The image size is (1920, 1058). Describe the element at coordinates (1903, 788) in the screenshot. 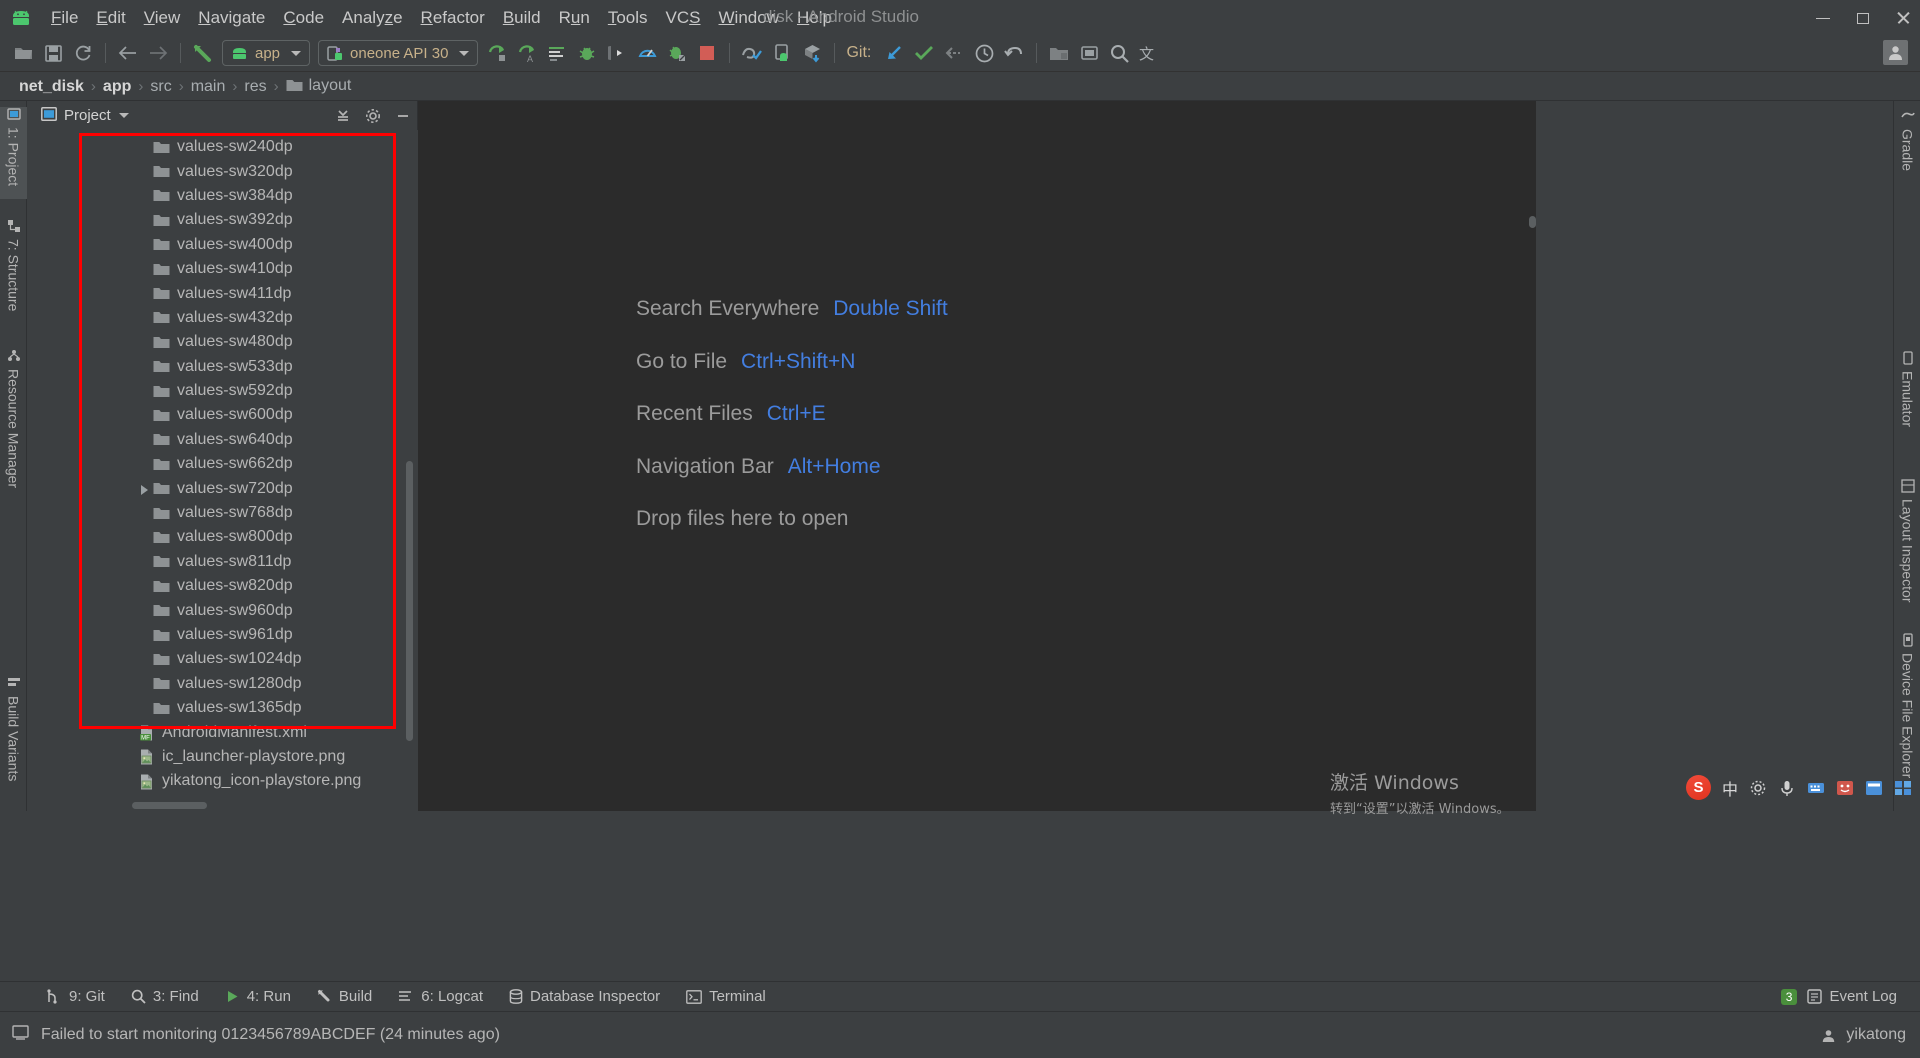

I see `grid-icon` at that location.